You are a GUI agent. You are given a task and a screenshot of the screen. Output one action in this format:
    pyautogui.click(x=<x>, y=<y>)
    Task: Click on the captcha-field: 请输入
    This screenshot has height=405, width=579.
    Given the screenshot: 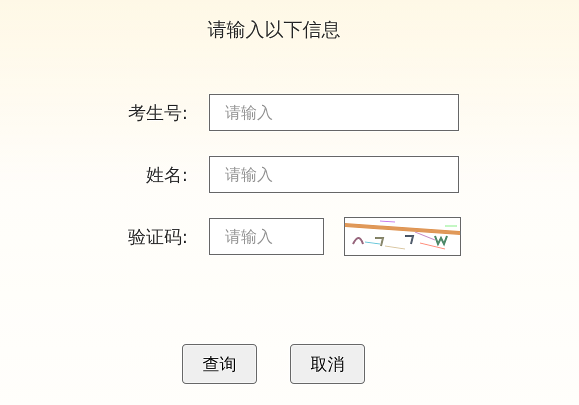 What is the action you would take?
    pyautogui.click(x=266, y=236)
    